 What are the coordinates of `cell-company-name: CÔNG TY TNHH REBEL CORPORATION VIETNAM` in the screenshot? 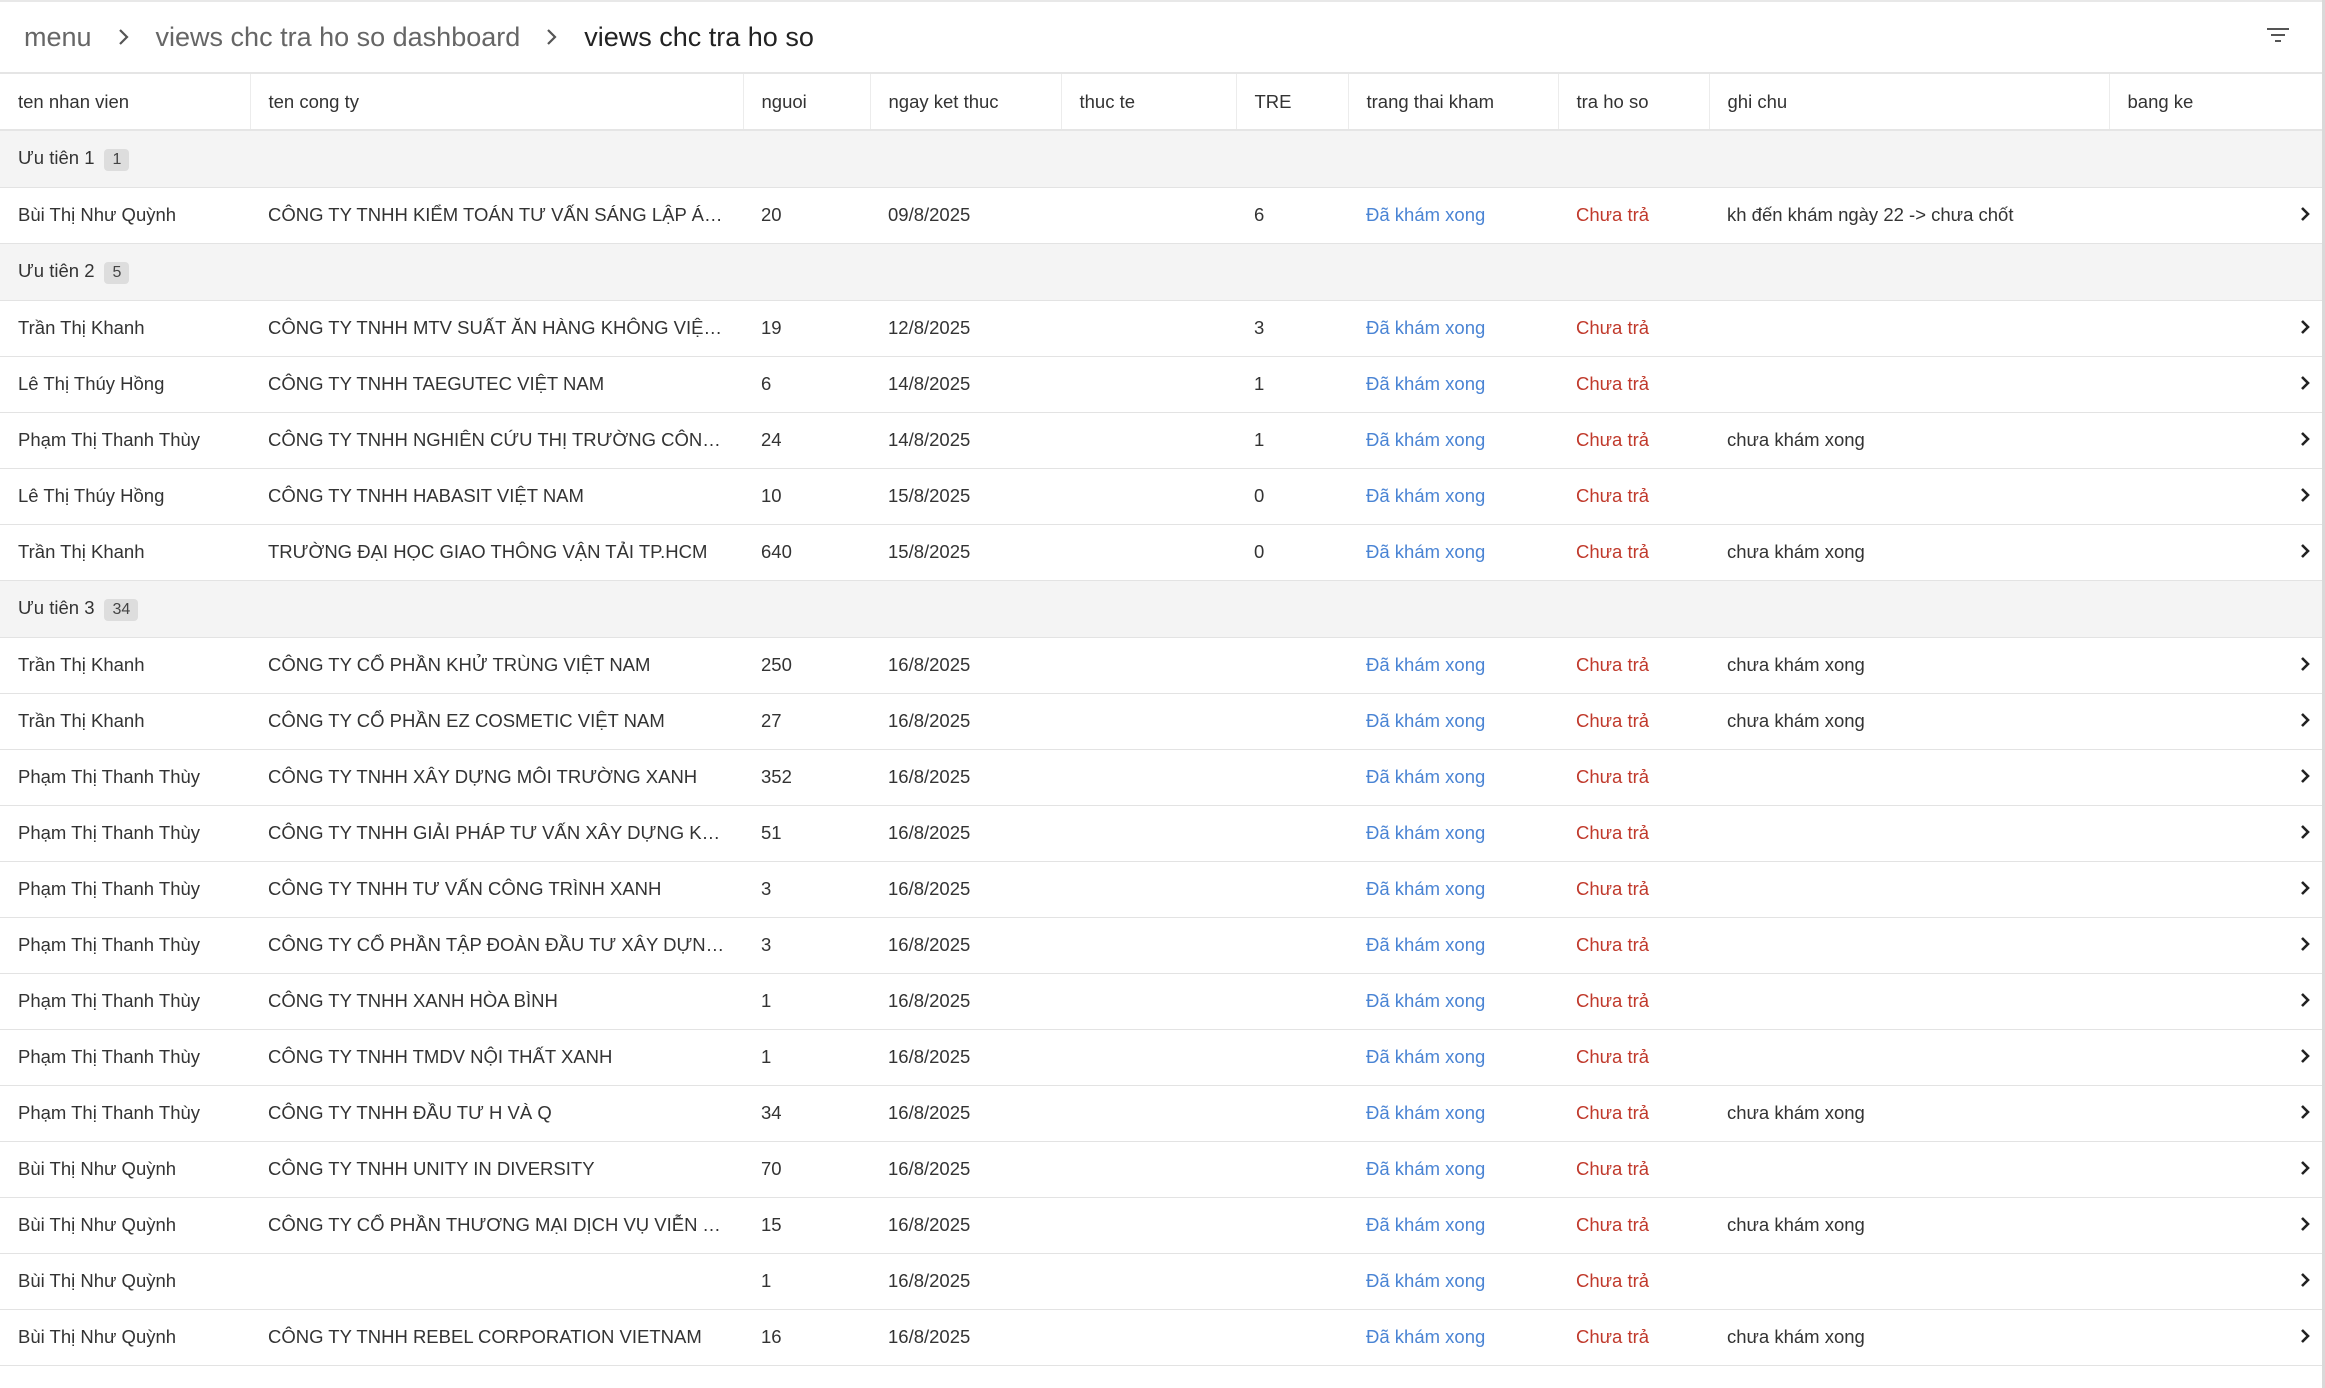 It's located at (496, 1337).